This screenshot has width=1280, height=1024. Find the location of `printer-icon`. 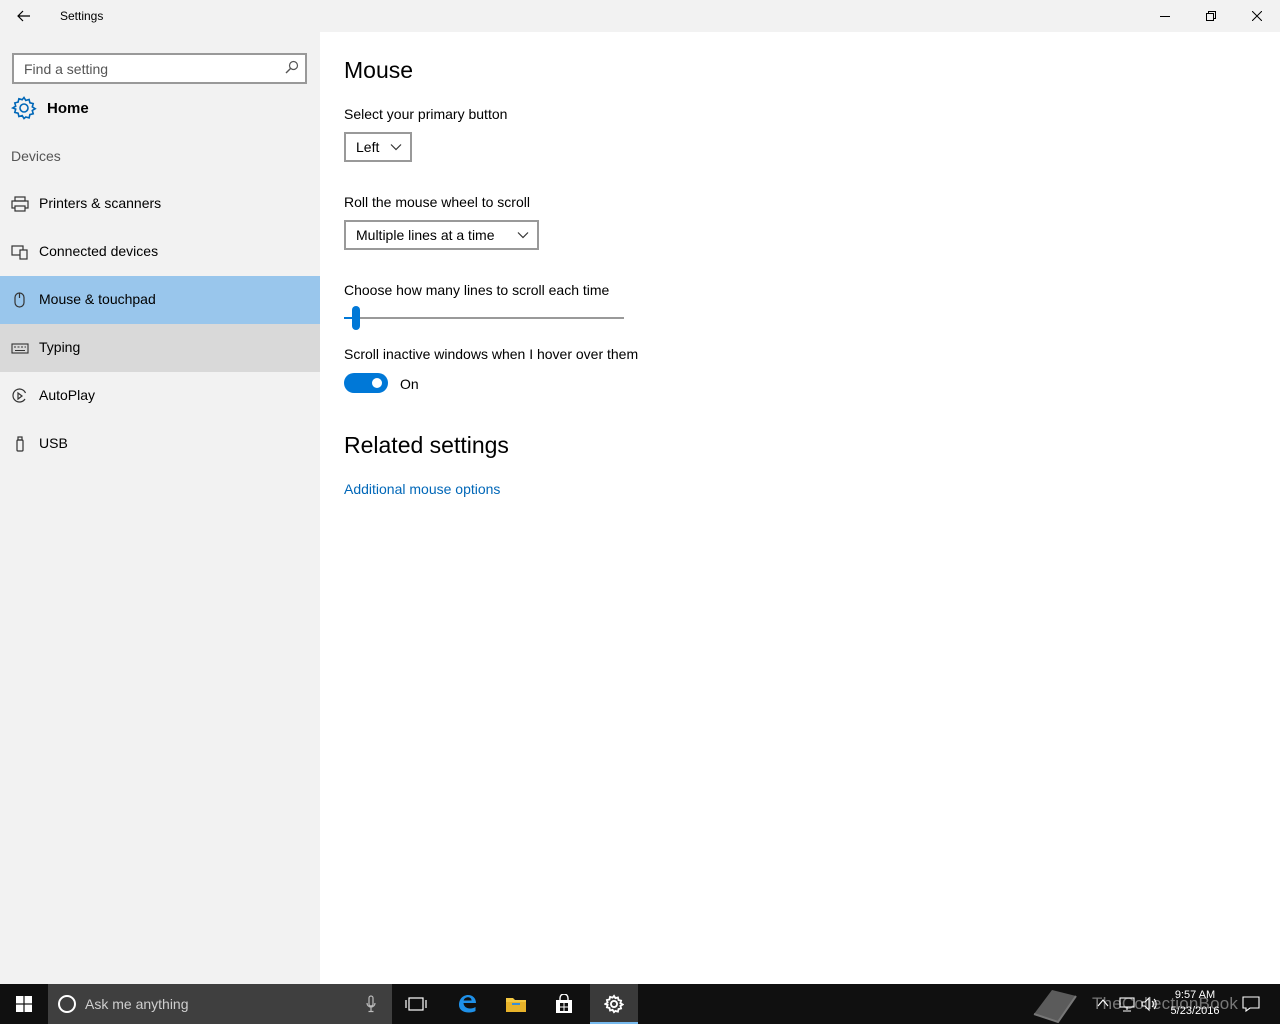

printer-icon is located at coordinates (20, 204).